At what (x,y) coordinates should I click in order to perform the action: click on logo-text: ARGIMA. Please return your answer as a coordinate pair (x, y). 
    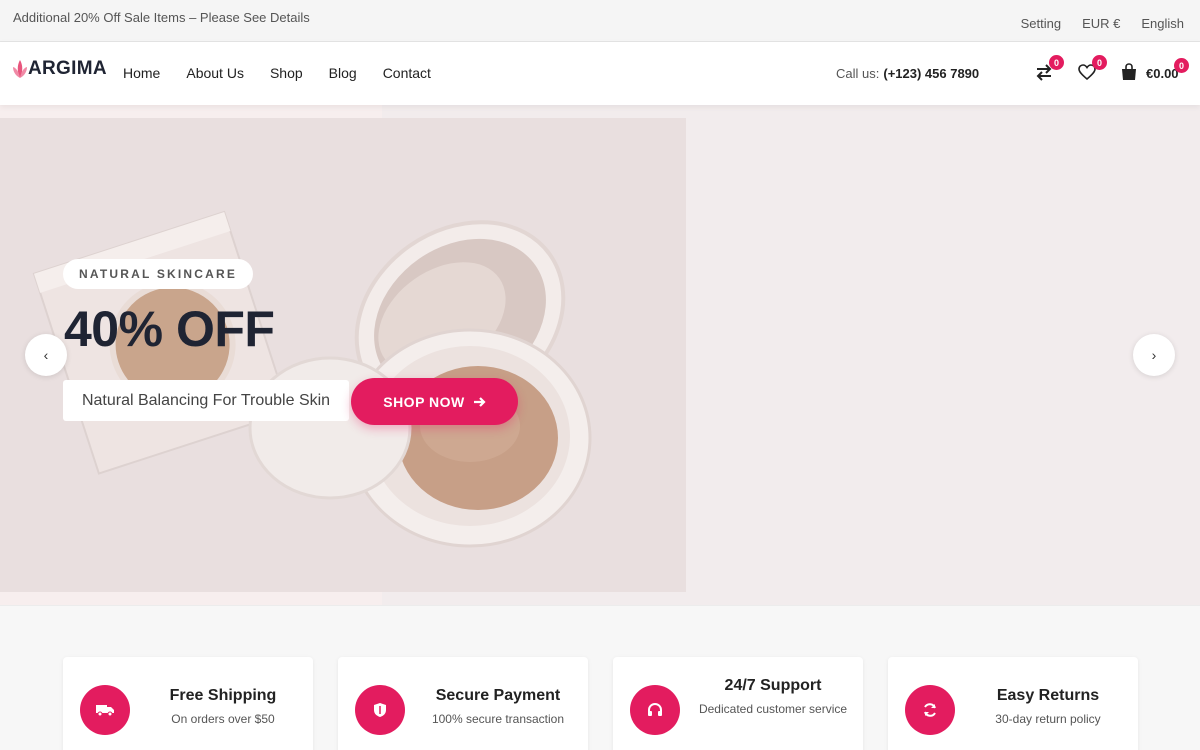
    Looking at the image, I should click on (67, 68).